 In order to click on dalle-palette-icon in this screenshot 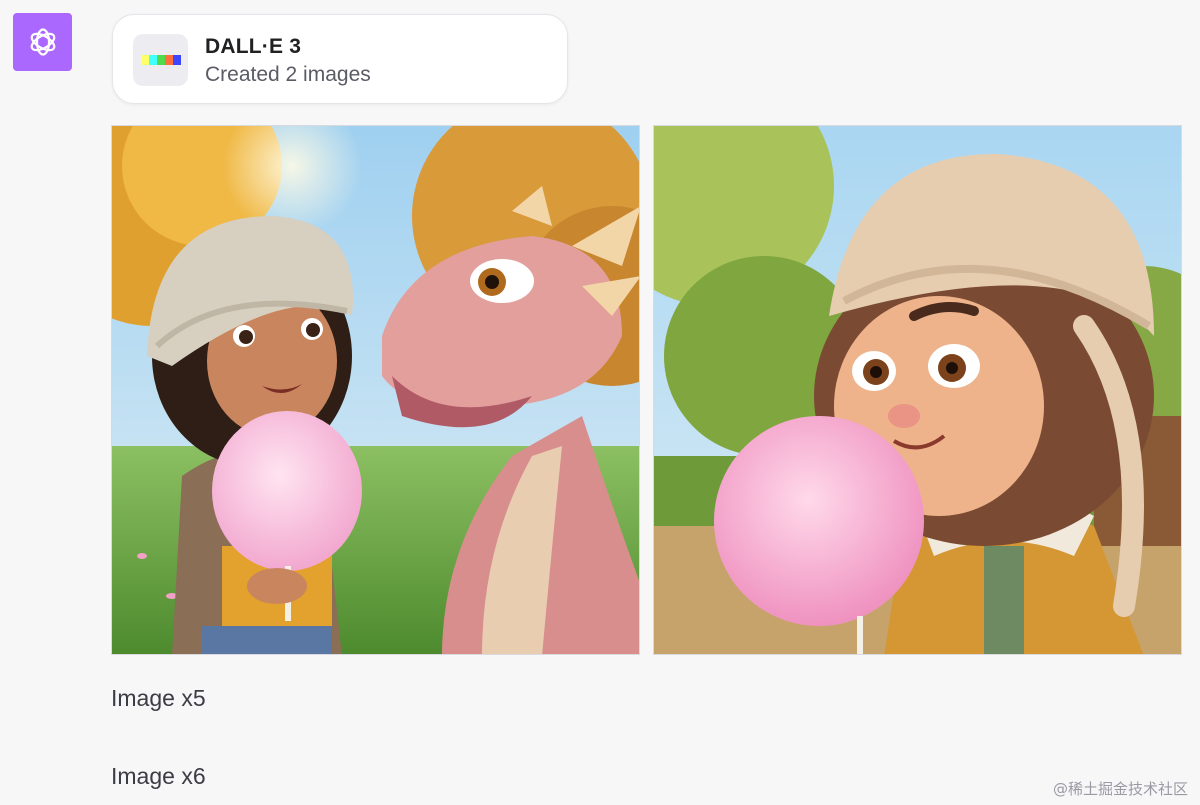, I will do `click(160, 60)`.